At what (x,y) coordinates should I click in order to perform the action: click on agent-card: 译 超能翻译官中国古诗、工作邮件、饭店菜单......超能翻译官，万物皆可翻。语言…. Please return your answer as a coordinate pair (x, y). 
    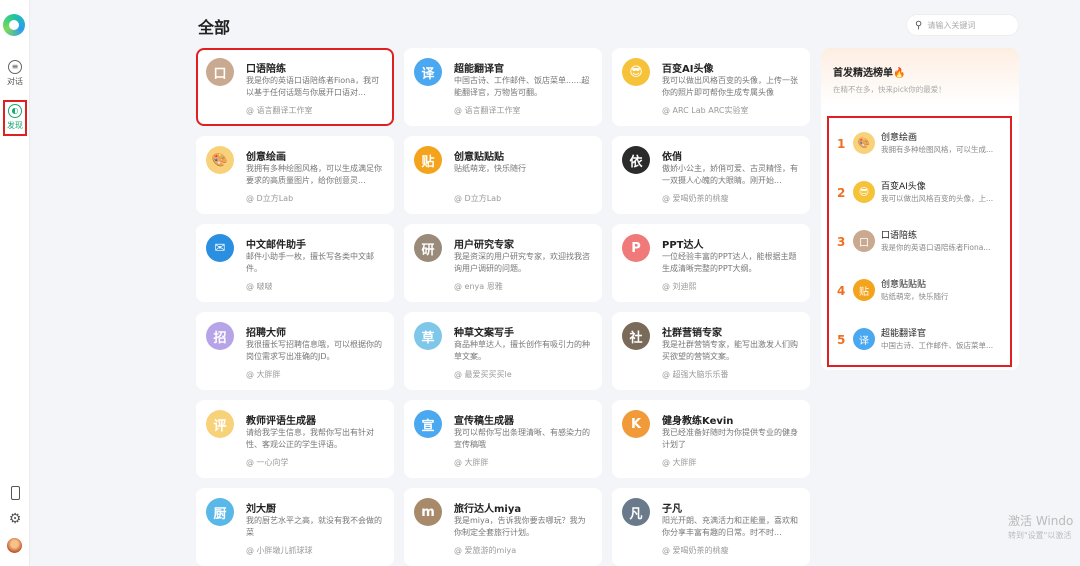
    Looking at the image, I should click on (503, 87).